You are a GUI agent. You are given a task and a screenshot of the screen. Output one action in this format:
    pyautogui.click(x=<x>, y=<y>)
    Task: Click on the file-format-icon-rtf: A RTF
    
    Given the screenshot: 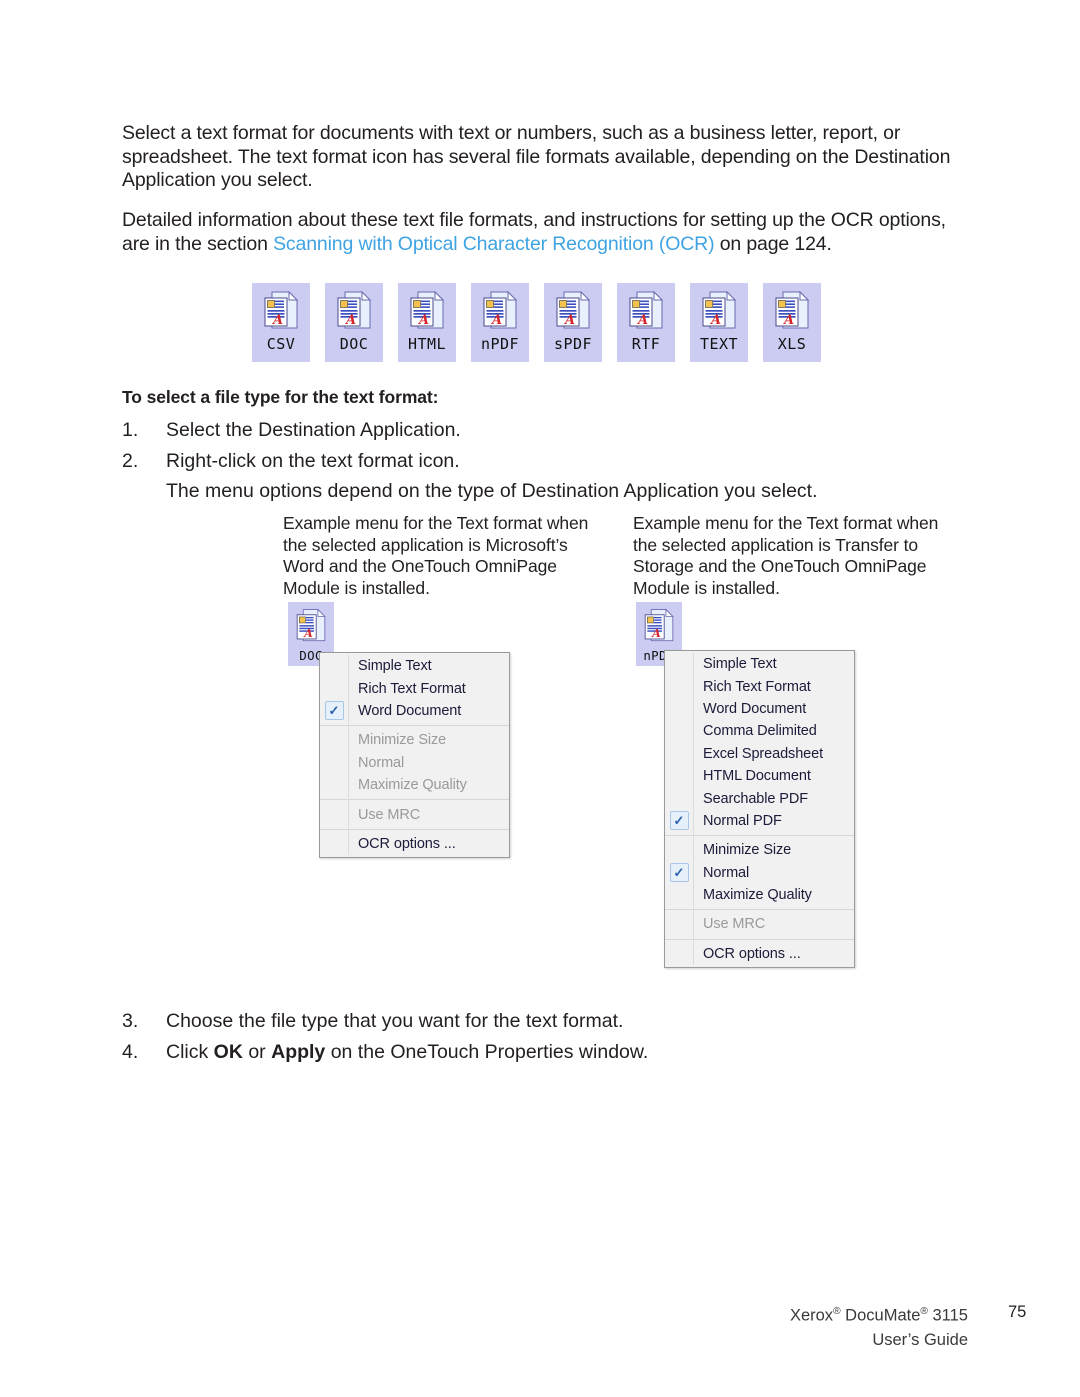 What is the action you would take?
    pyautogui.click(x=646, y=322)
    